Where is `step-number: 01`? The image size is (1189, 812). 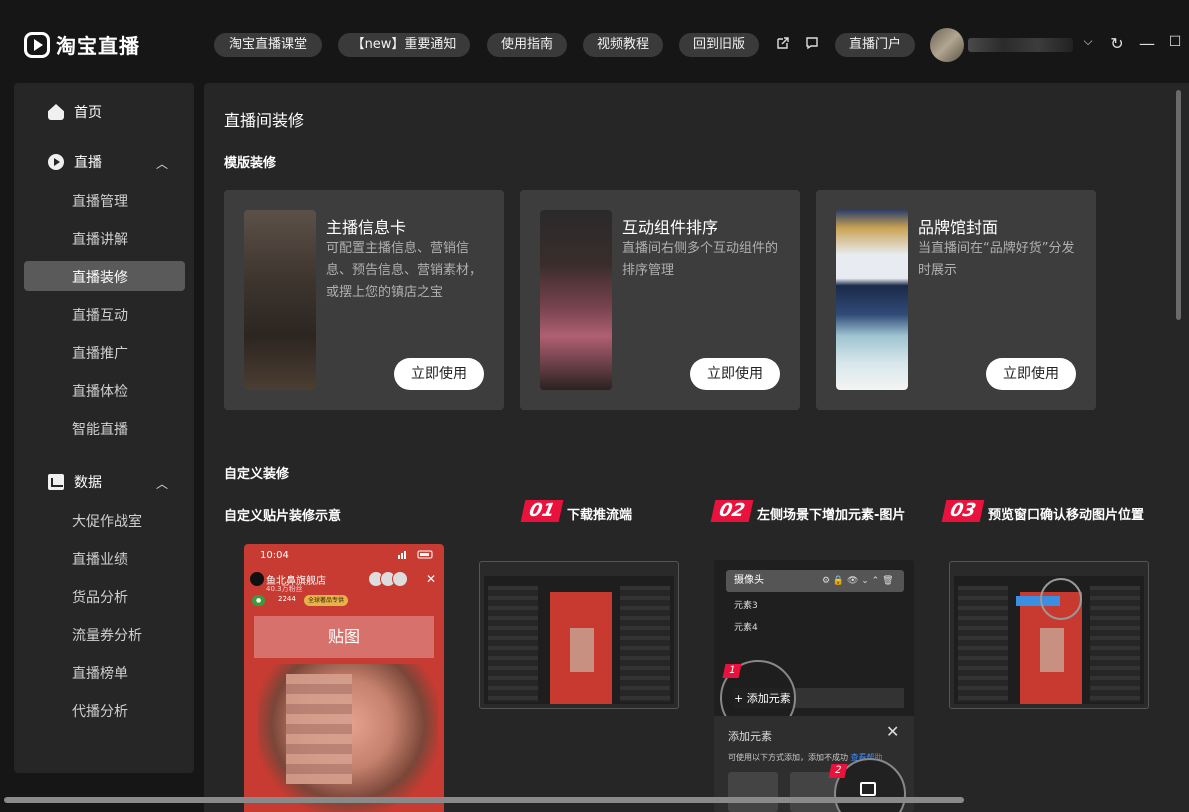
step-number: 01 is located at coordinates (542, 511).